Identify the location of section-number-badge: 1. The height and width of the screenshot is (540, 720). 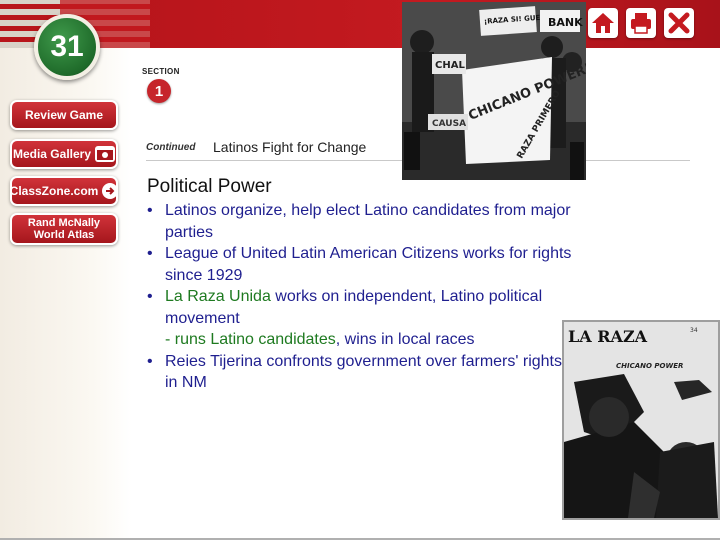
(159, 91).